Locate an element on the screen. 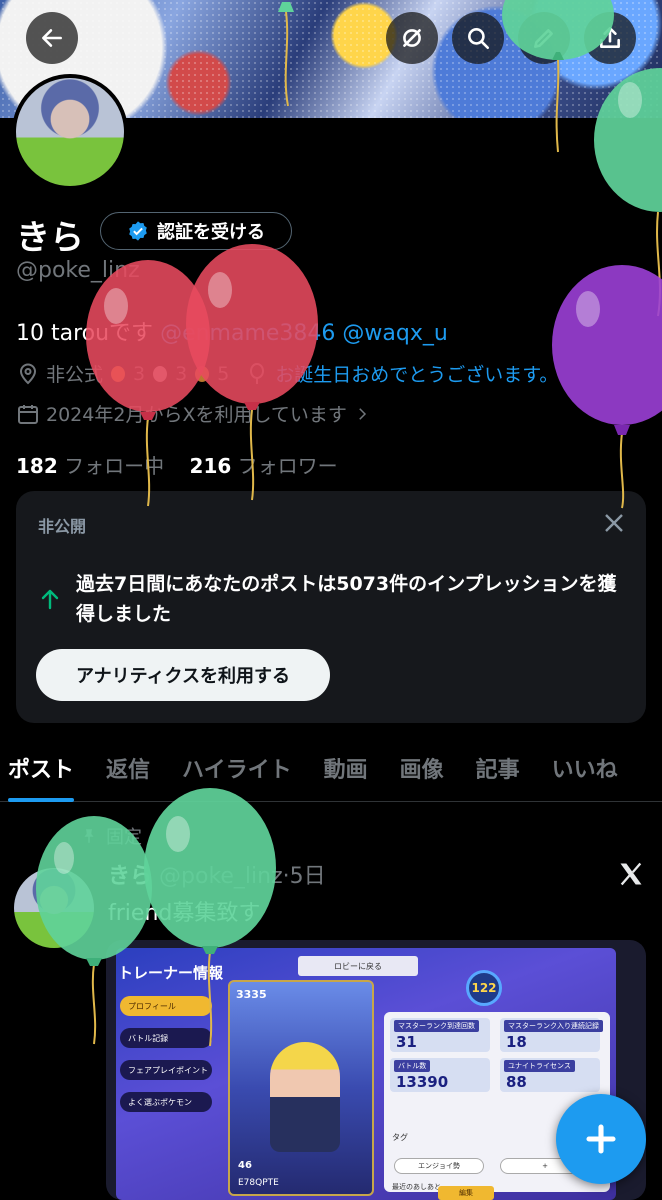 This screenshot has height=1200, width=662. medal-count-2: 3 is located at coordinates (181, 373).